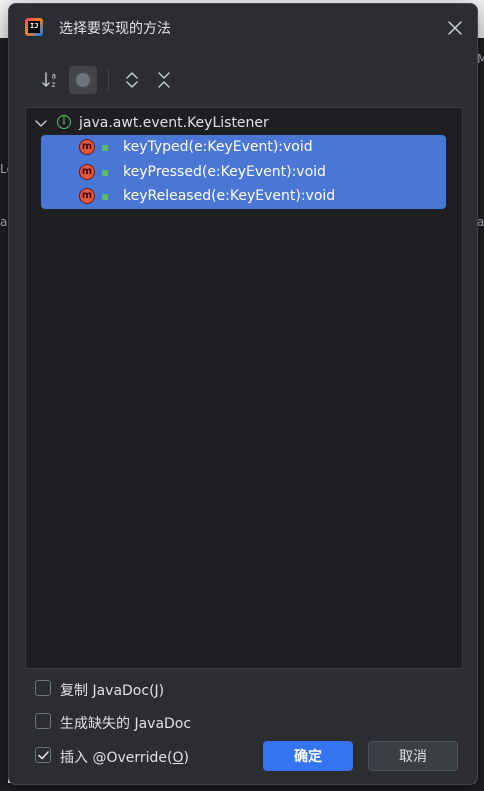 Image resolution: width=484 pixels, height=791 pixels. What do you see at coordinates (480, 59) in the screenshot?
I see `background-text-right-top: M` at bounding box center [480, 59].